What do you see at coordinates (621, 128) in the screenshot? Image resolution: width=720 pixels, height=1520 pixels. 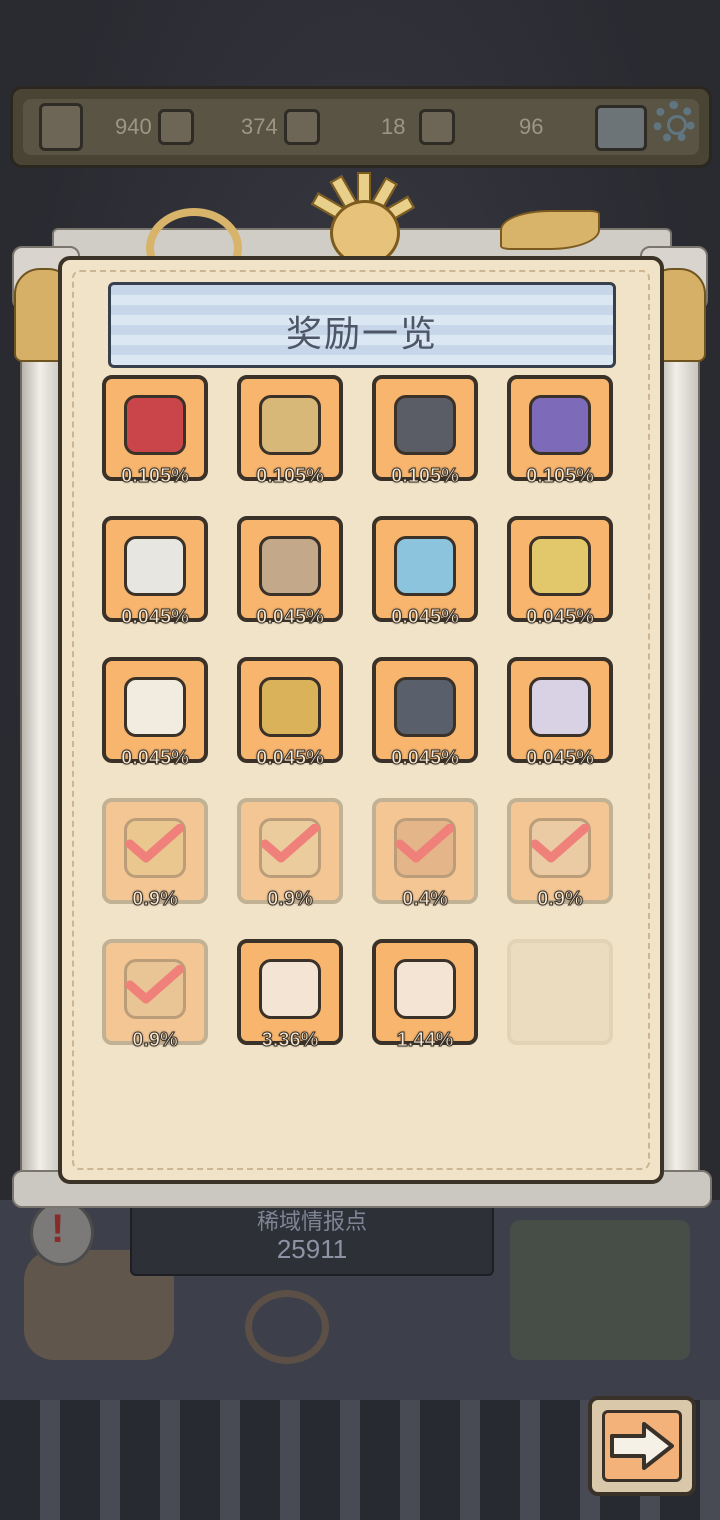 I see `mail-icon` at bounding box center [621, 128].